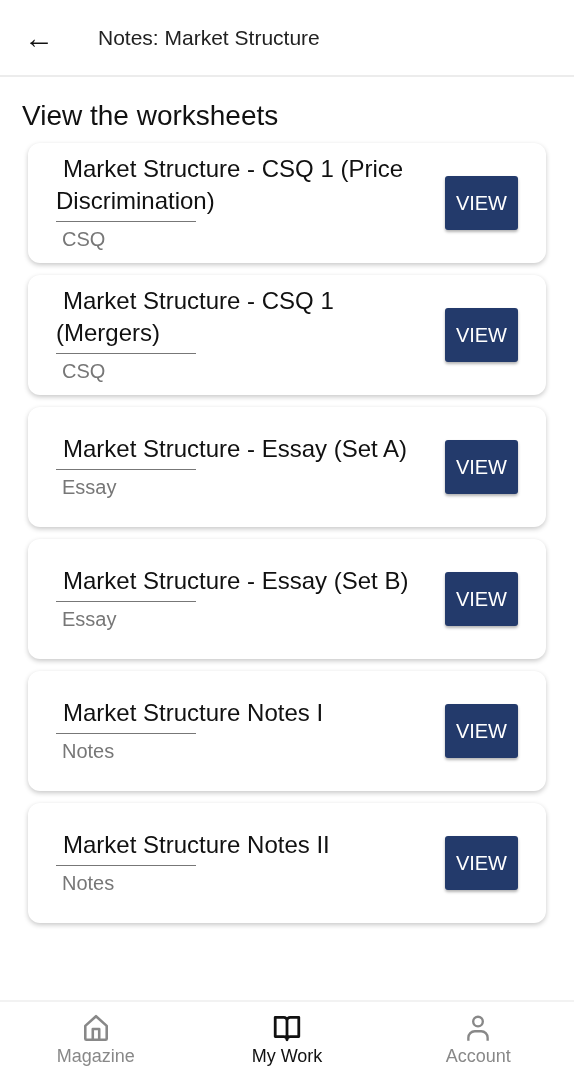 This screenshot has width=574, height=1080. What do you see at coordinates (151, 116) in the screenshot?
I see `section-heading: View the worksheets` at bounding box center [151, 116].